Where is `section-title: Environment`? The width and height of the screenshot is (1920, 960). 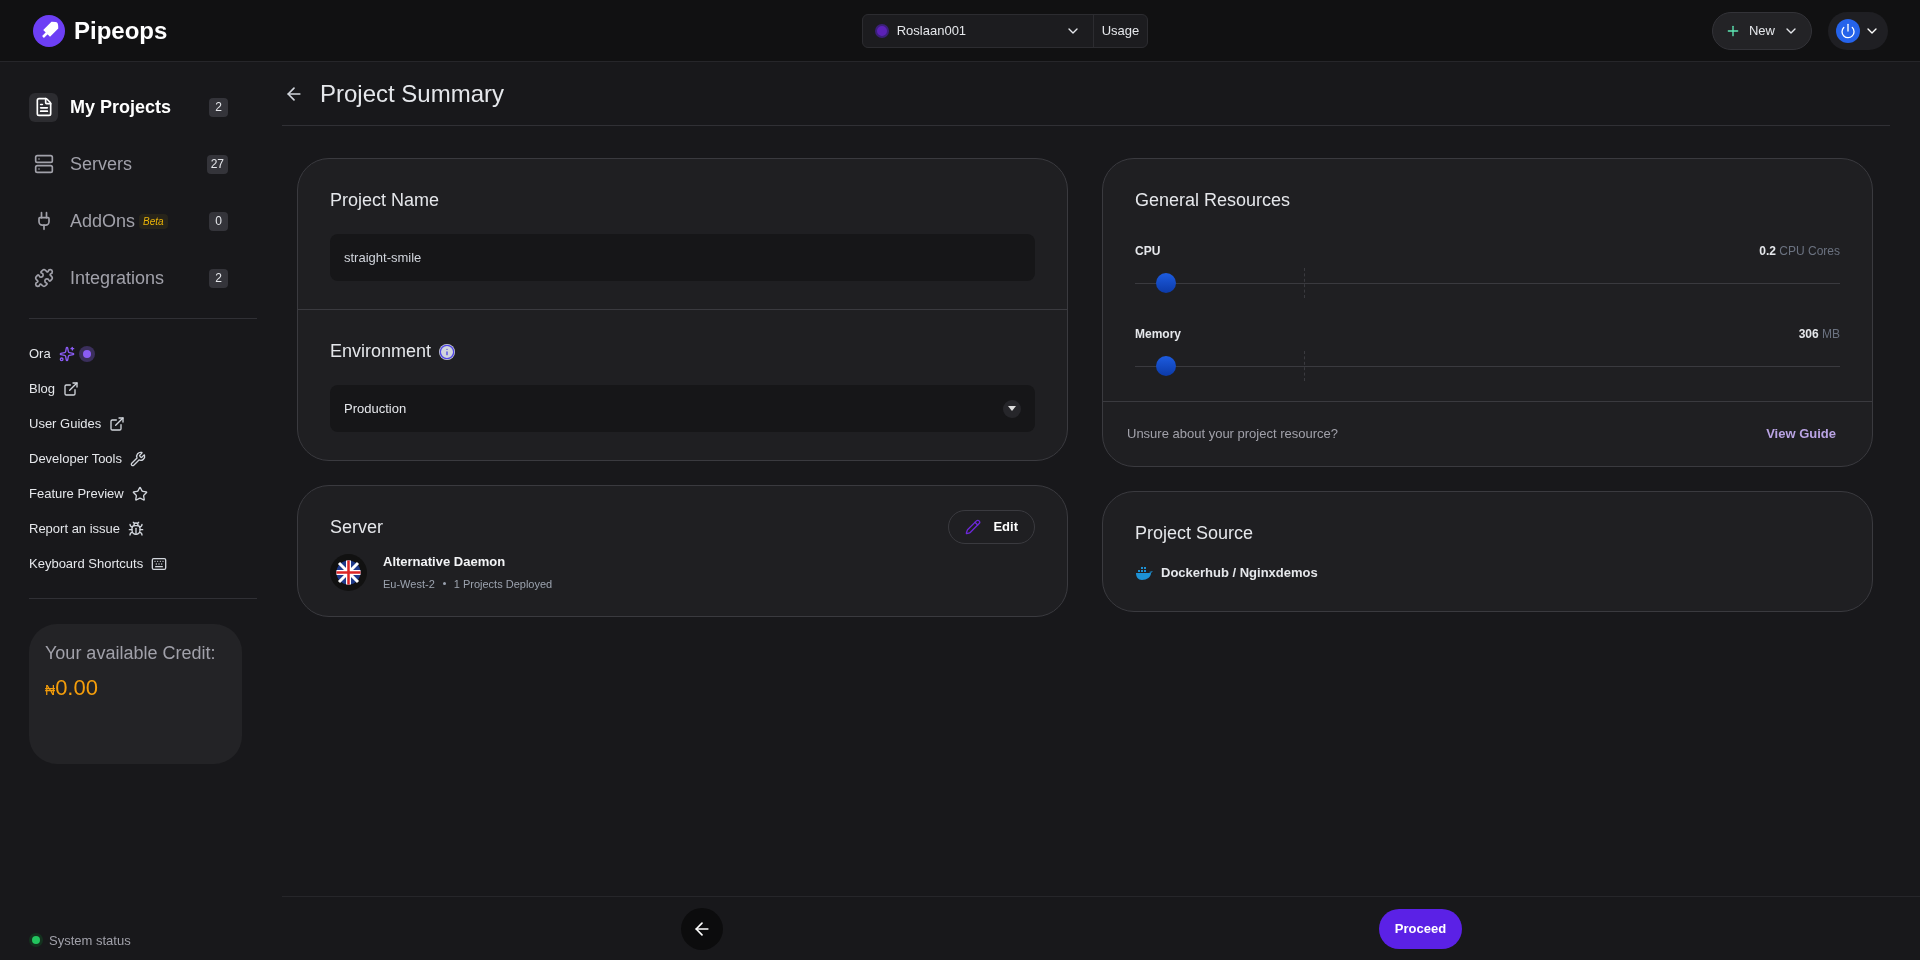
section-title: Environment is located at coordinates (381, 351).